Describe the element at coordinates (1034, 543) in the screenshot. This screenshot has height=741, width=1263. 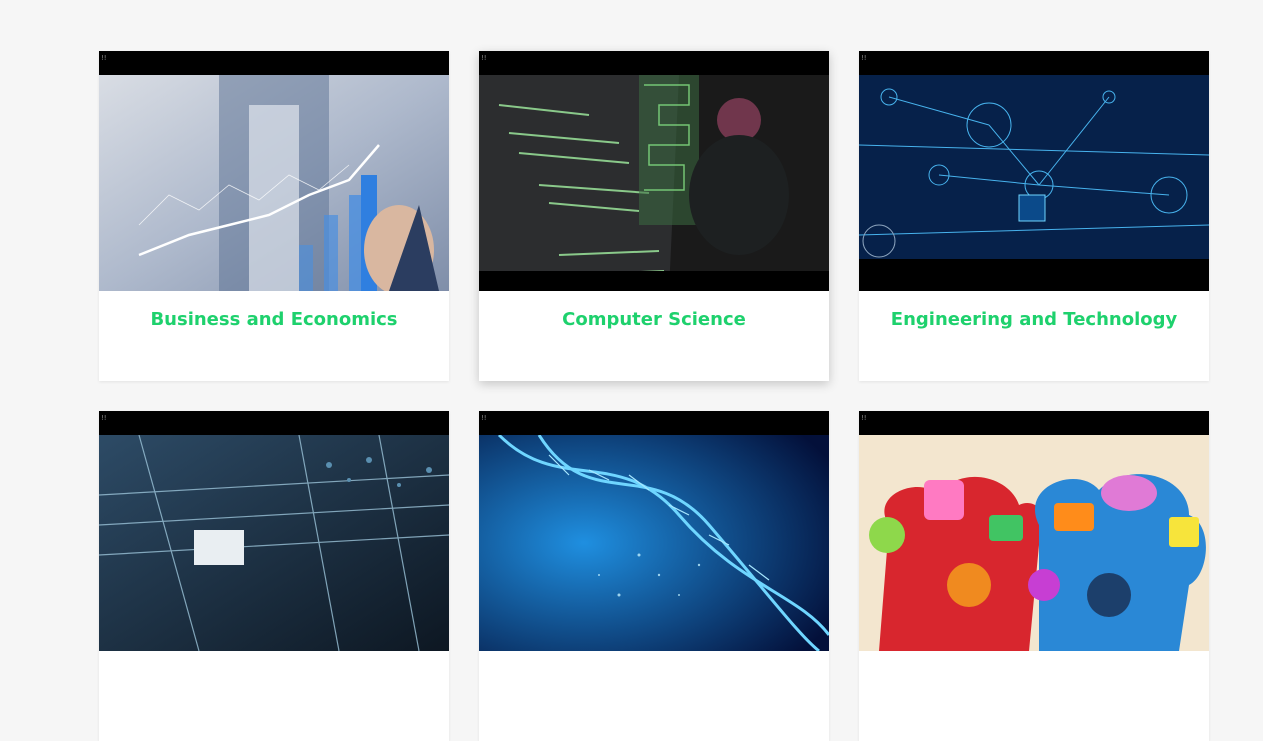
I see `social-gears-image` at that location.